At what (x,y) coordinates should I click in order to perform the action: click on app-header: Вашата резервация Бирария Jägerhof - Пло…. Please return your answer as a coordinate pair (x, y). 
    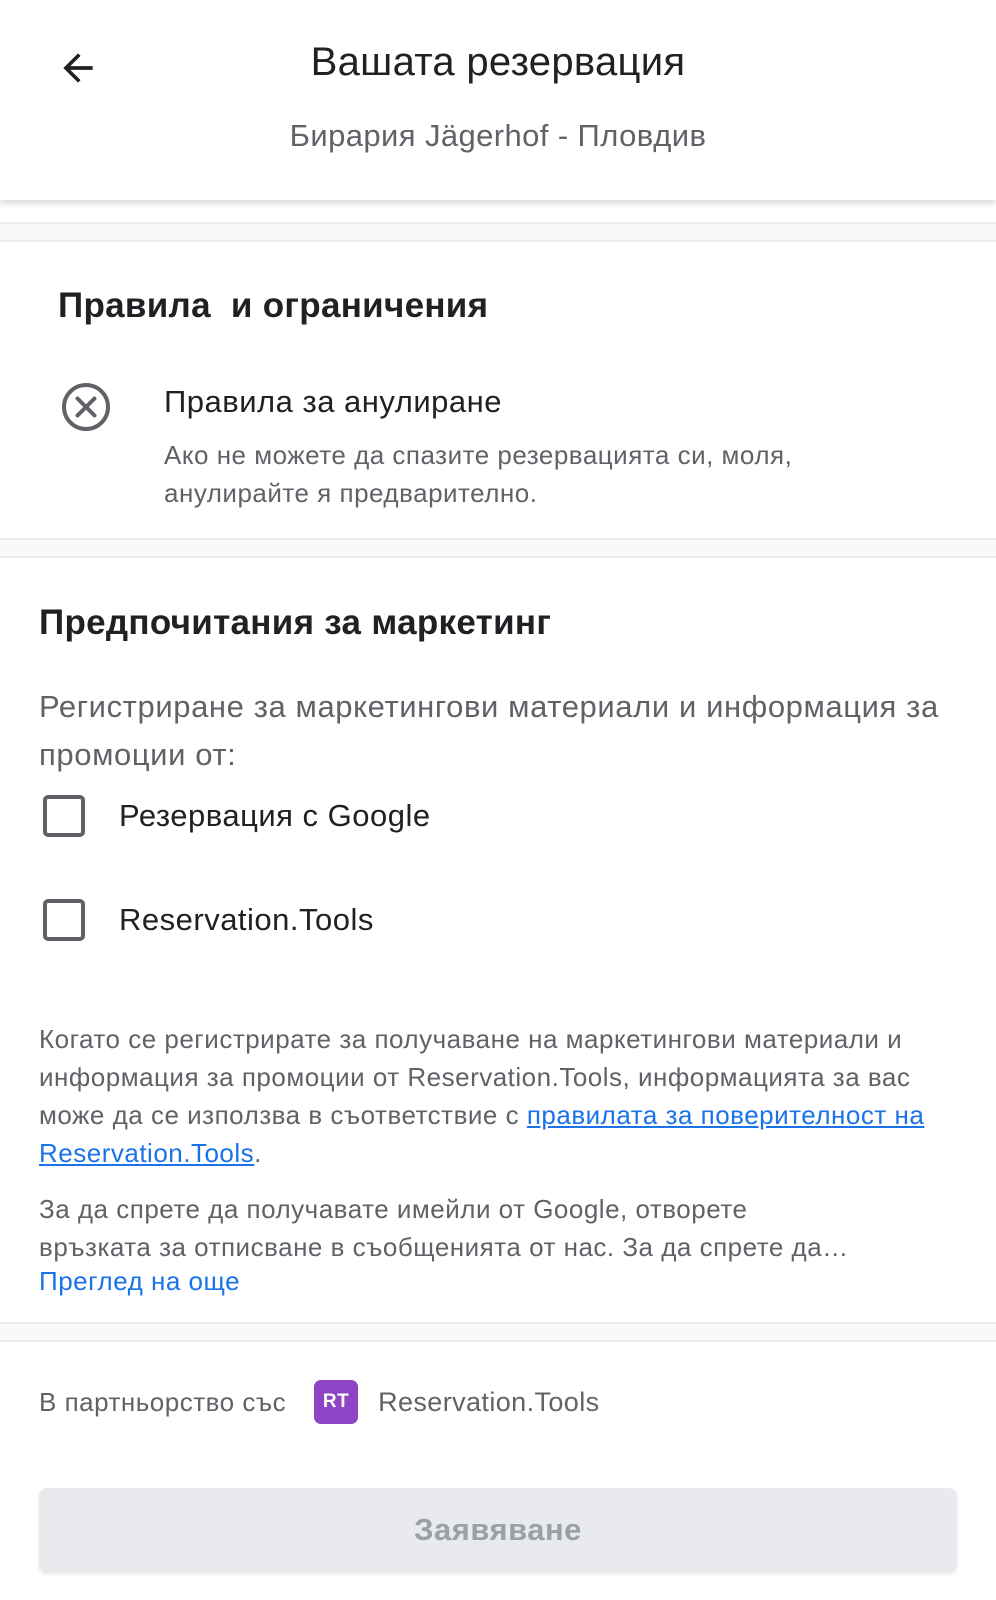
    Looking at the image, I should click on (498, 100).